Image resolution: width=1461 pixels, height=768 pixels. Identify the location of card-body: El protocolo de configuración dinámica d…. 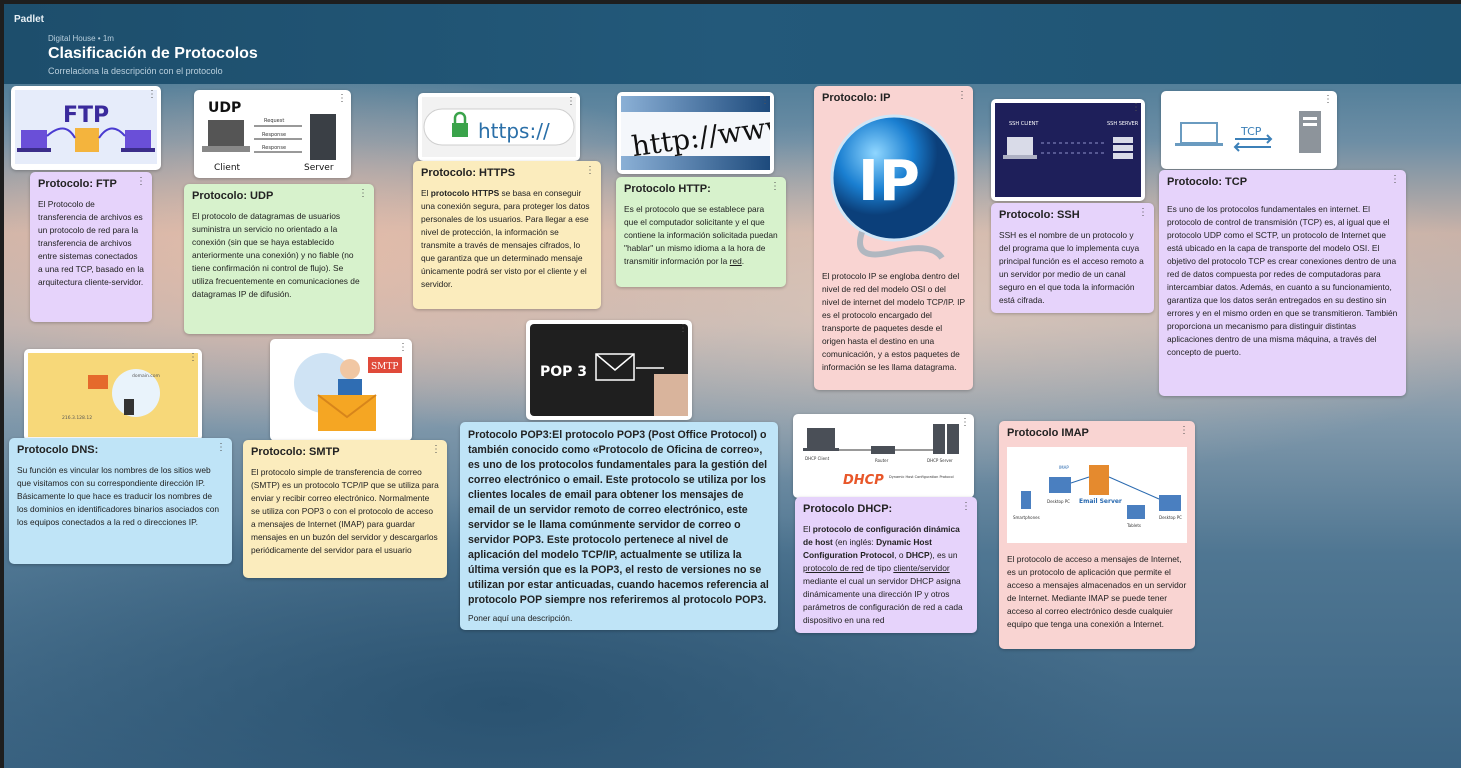
(883, 575).